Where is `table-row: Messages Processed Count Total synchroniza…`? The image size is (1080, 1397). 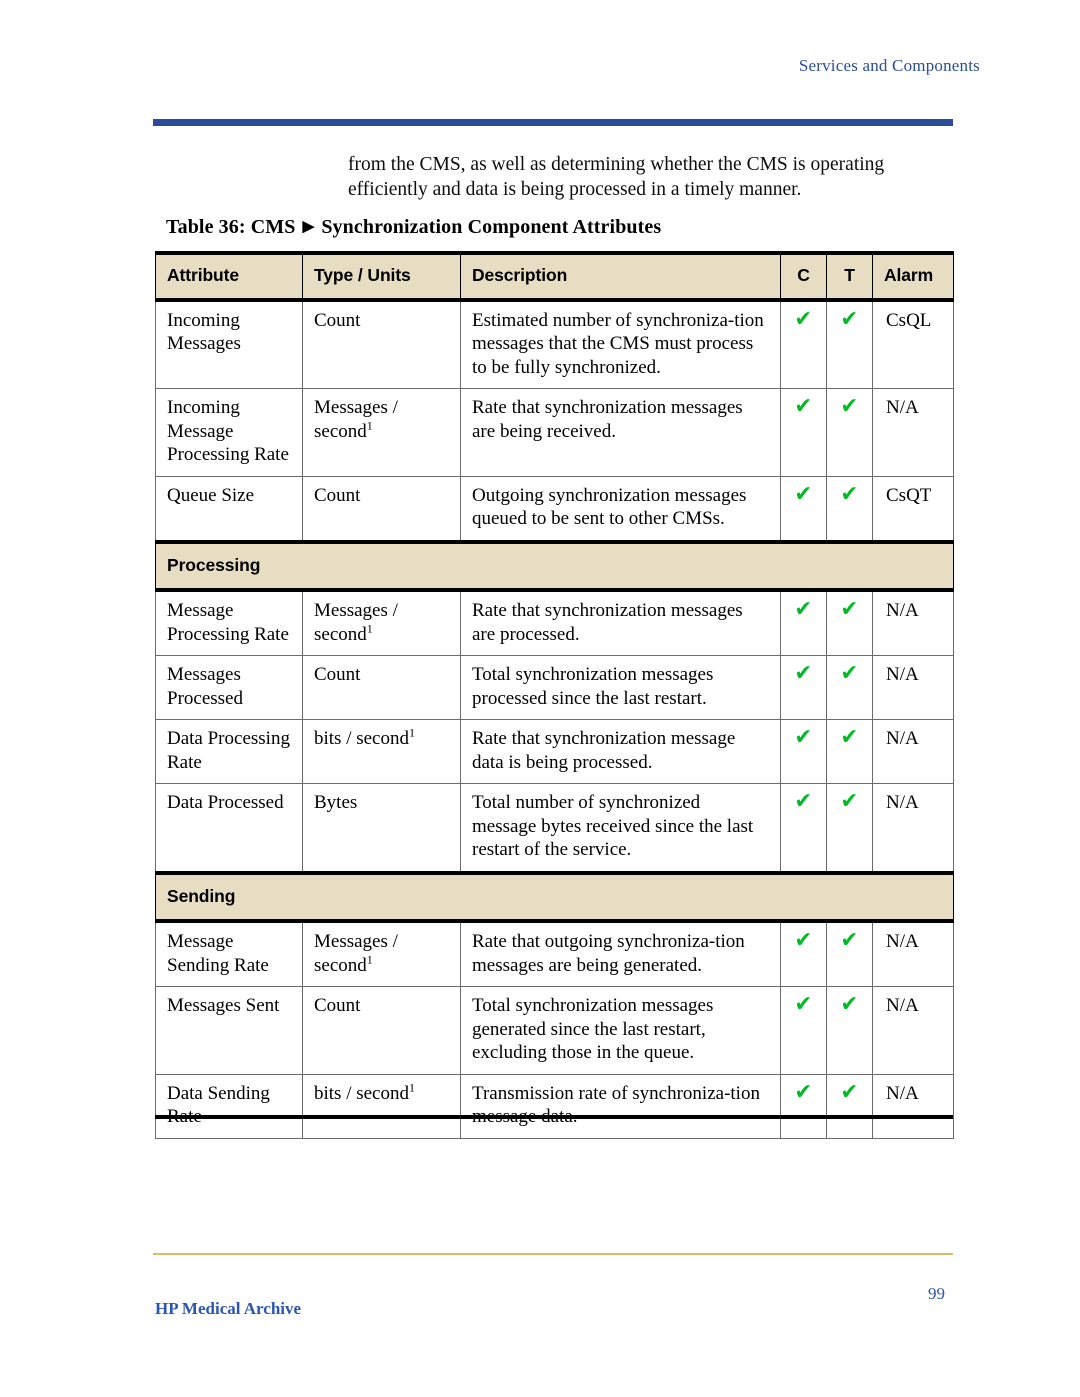
table-row: Messages Processed Count Total synchroniza… is located at coordinates (554, 687).